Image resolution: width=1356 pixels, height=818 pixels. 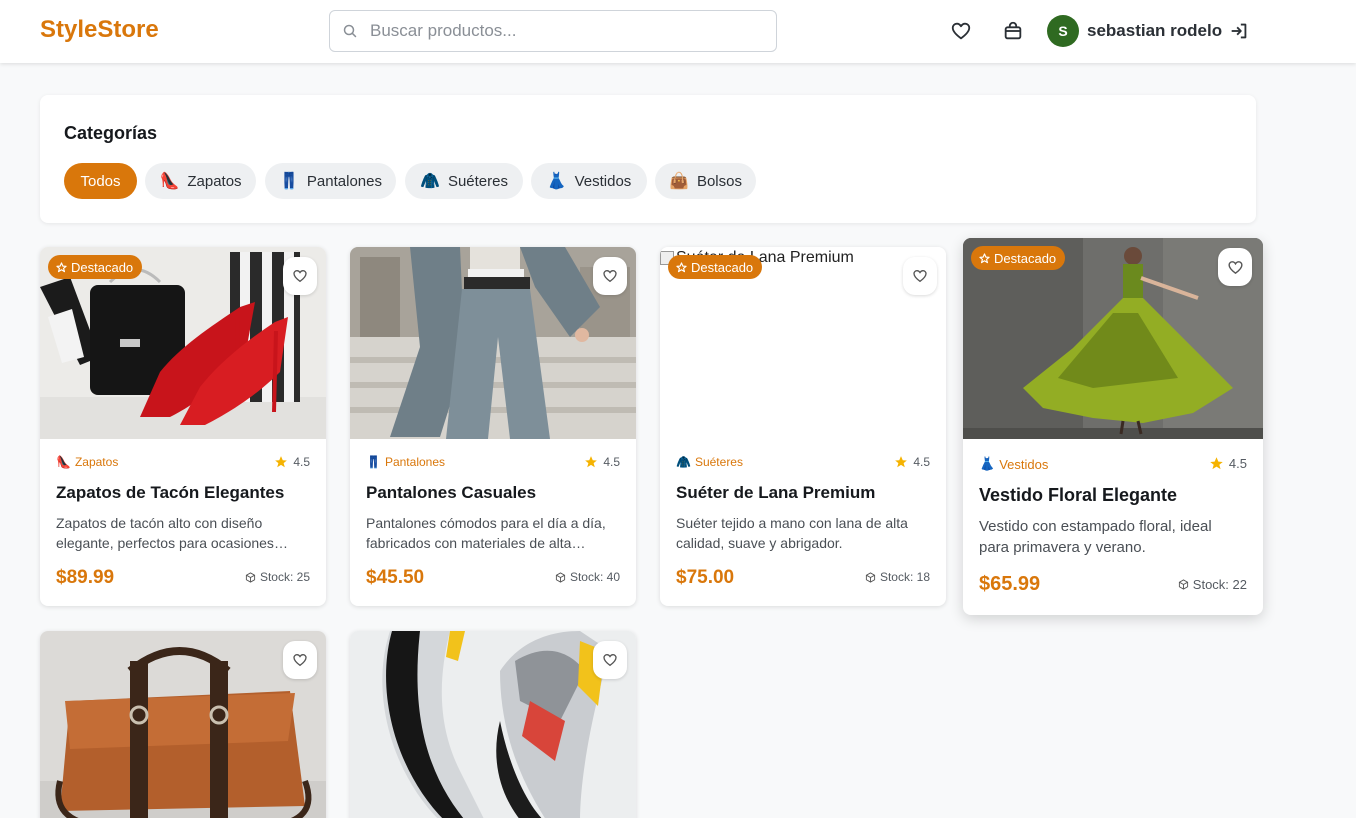 I want to click on categories-title: Categorías, so click(x=111, y=133).